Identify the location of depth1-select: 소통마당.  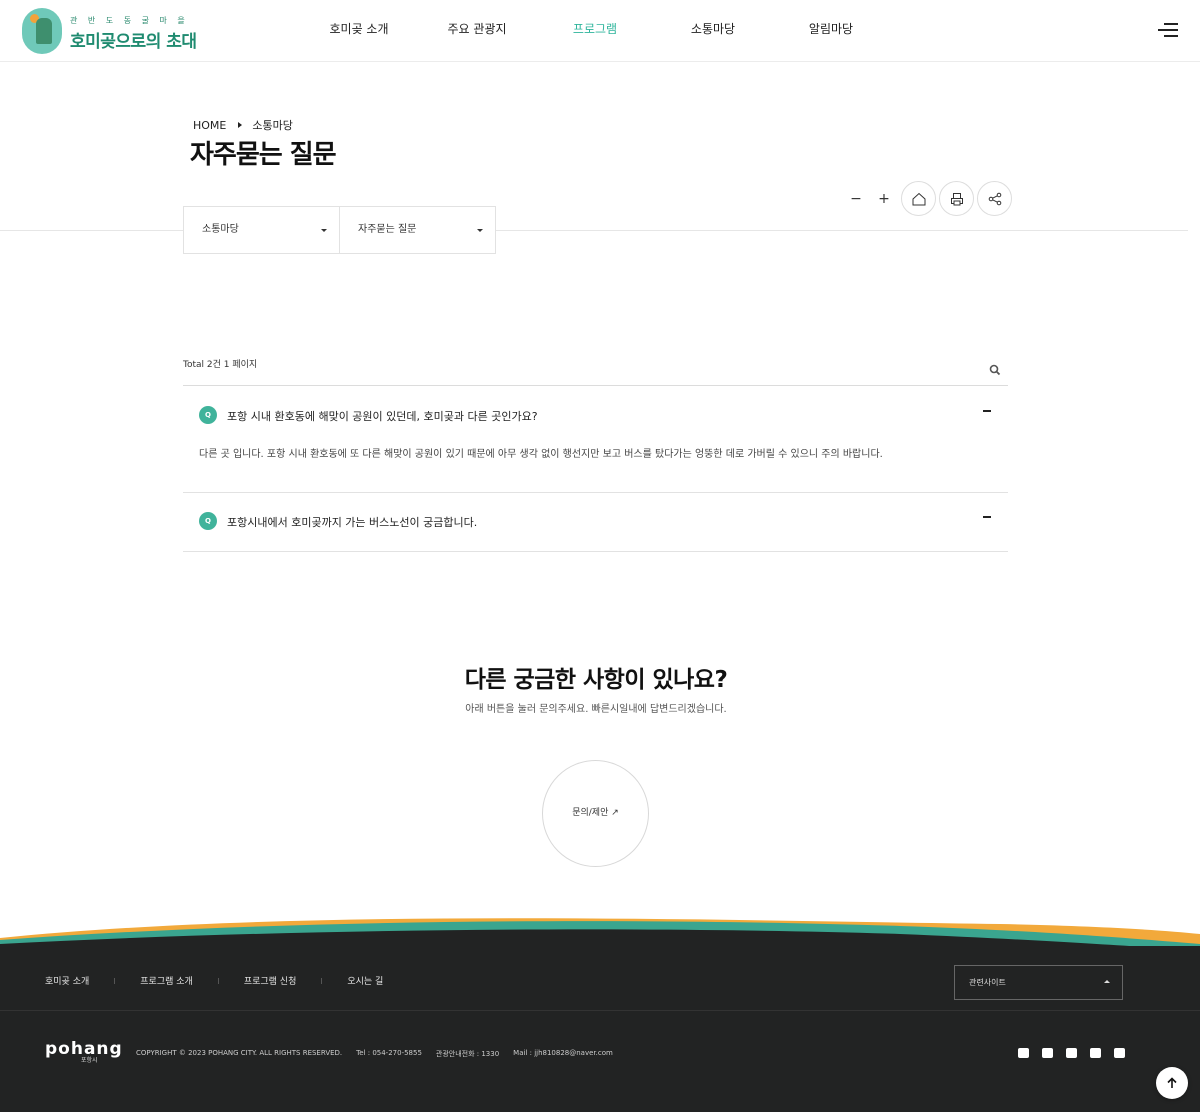
(261, 230).